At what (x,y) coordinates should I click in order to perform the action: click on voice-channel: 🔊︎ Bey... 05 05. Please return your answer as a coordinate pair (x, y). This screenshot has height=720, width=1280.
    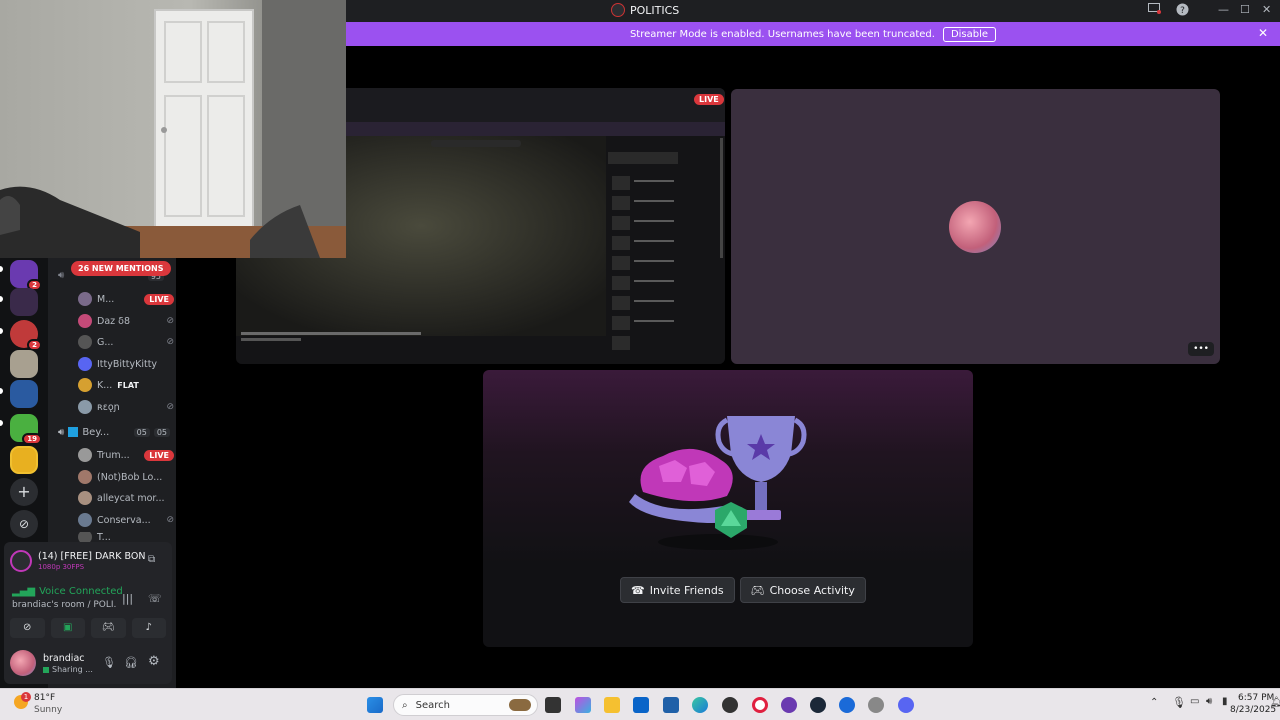
    Looking at the image, I should click on (114, 432).